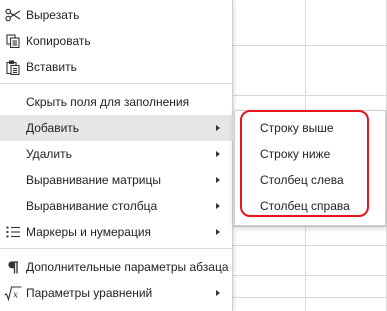 The width and height of the screenshot is (387, 311). What do you see at coordinates (89, 293) in the screenshot?
I see `menu-item-label: Параметры уравнений` at bounding box center [89, 293].